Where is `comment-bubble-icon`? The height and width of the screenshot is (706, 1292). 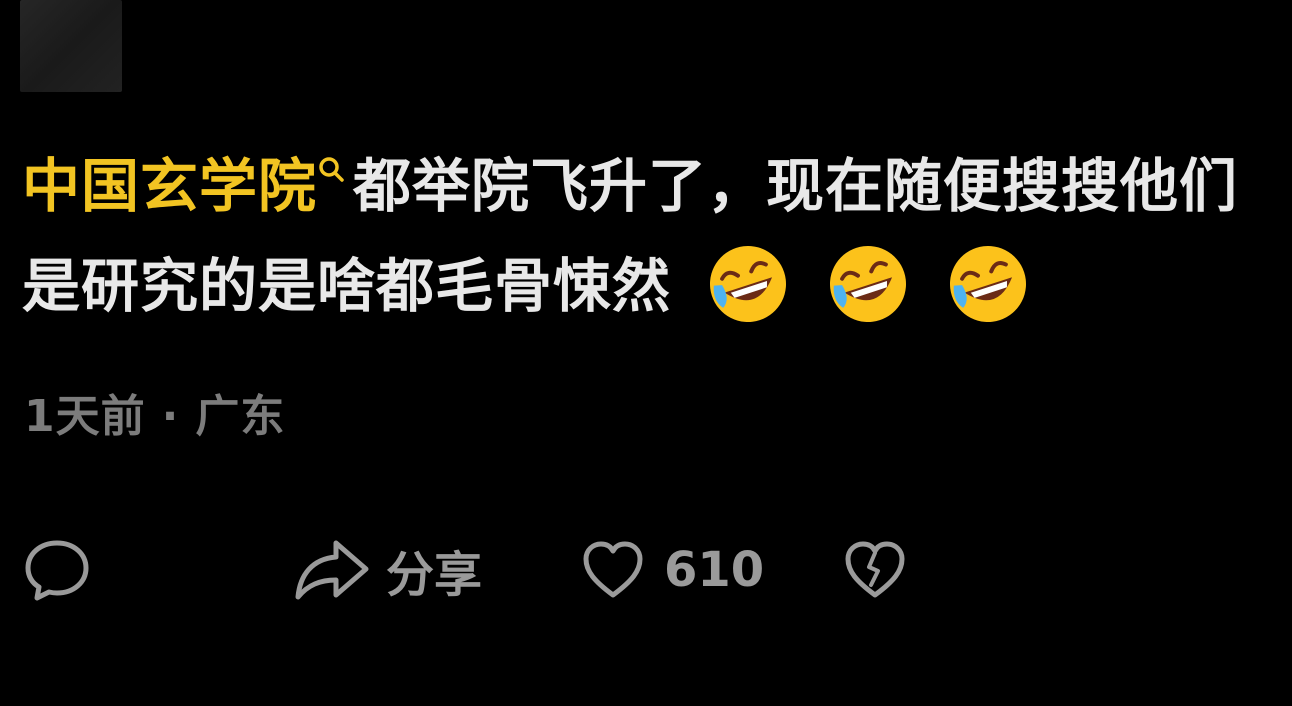 comment-bubble-icon is located at coordinates (57, 570).